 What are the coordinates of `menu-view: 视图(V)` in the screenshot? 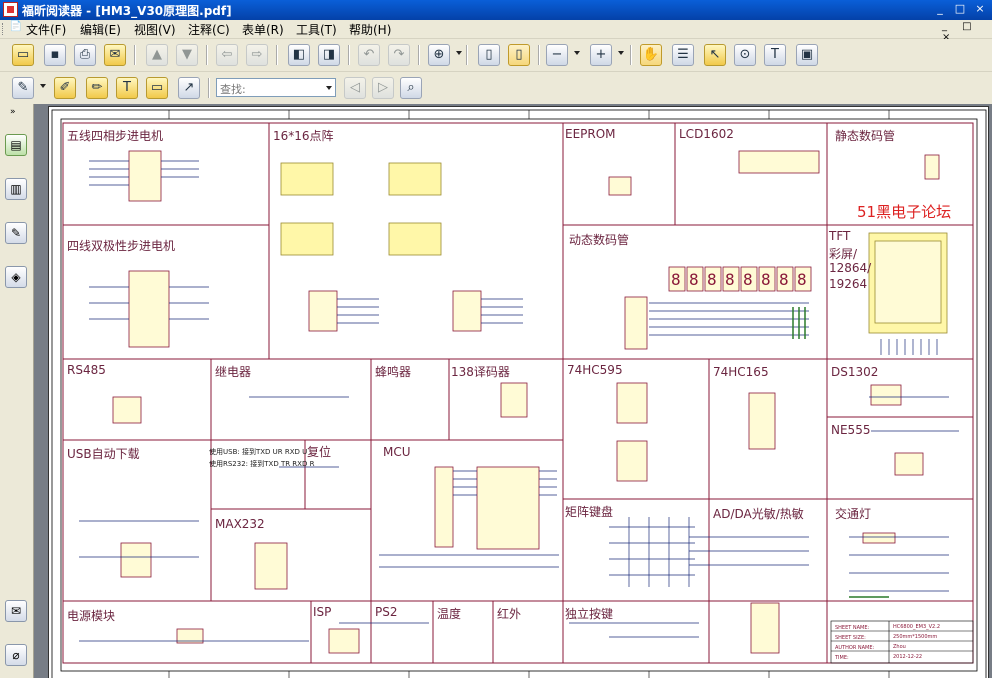 It's located at (155, 29).